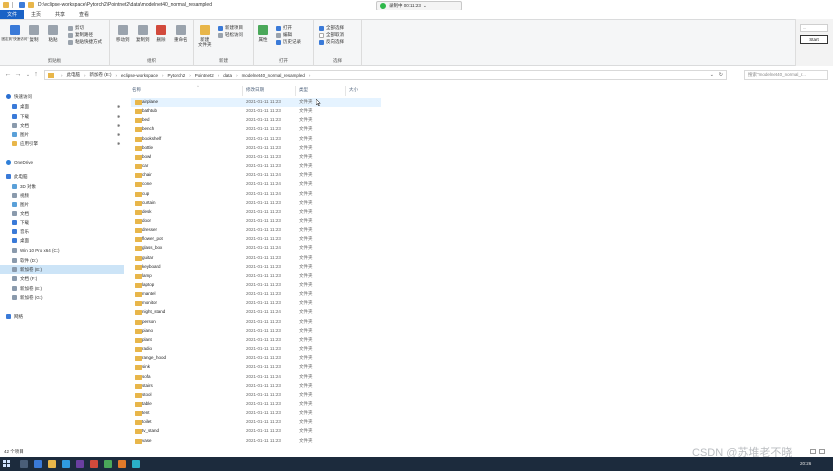  What do you see at coordinates (256, 422) in the screenshot?
I see `folder-row: toilet 2021-01-11 11:23 文件夹` at bounding box center [256, 422].